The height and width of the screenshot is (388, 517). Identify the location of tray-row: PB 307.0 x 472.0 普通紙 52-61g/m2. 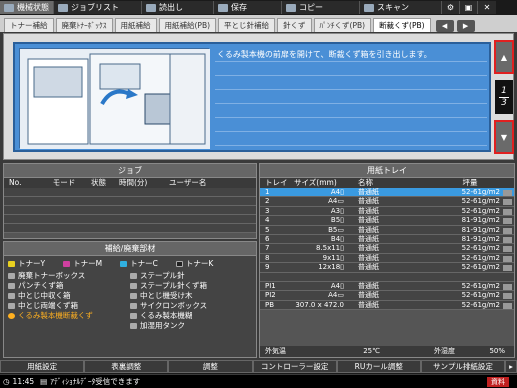
(387, 305).